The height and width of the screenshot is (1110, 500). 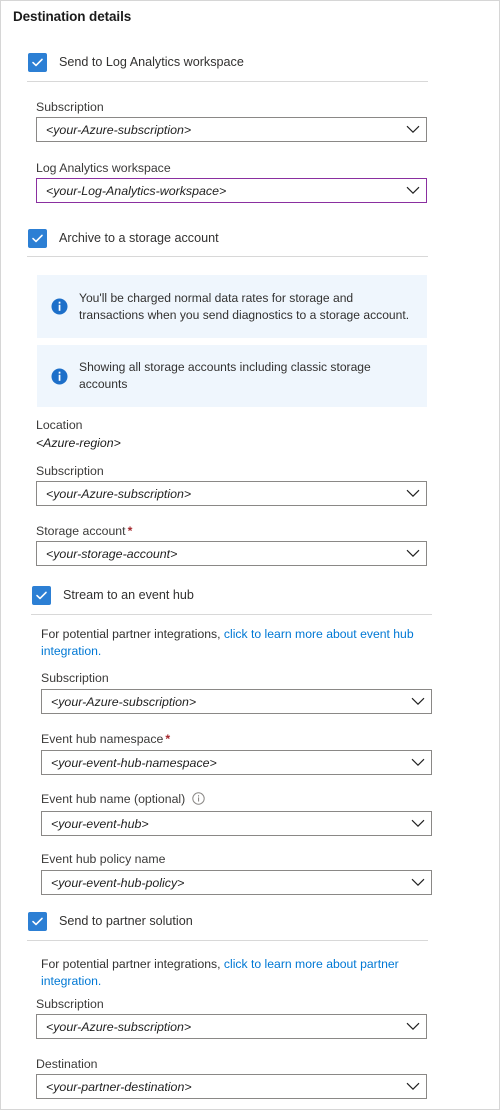 I want to click on label-event-hub-policy-name: Event hub policy name, so click(x=103, y=859).